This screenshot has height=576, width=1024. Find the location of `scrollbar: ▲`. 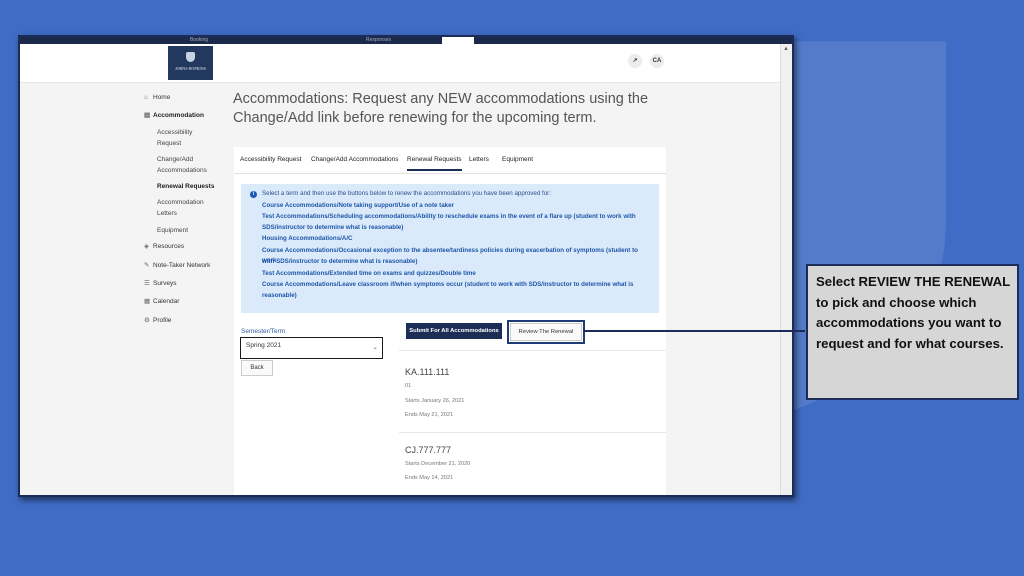

scrollbar: ▲ is located at coordinates (786, 269).